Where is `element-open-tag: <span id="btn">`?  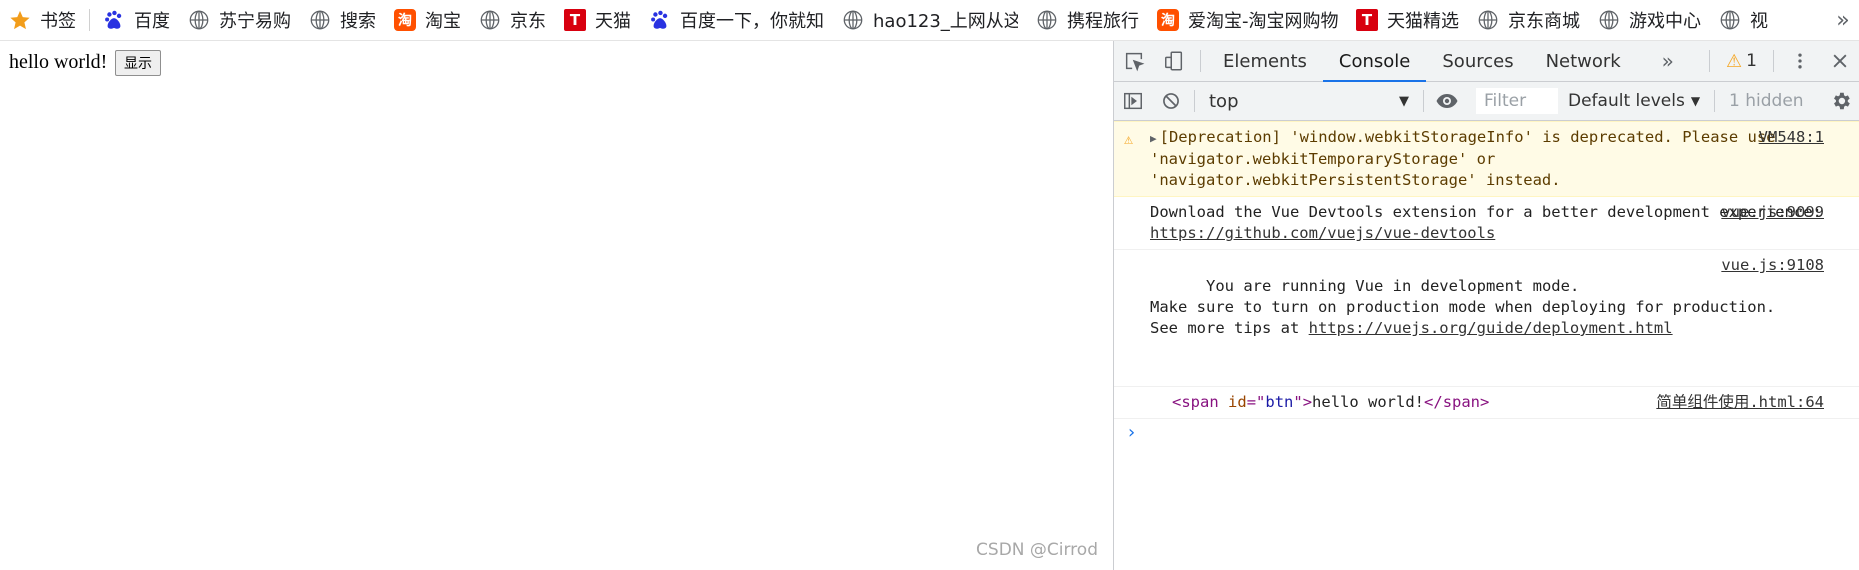 element-open-tag: <span id="btn"> is located at coordinates (1242, 402).